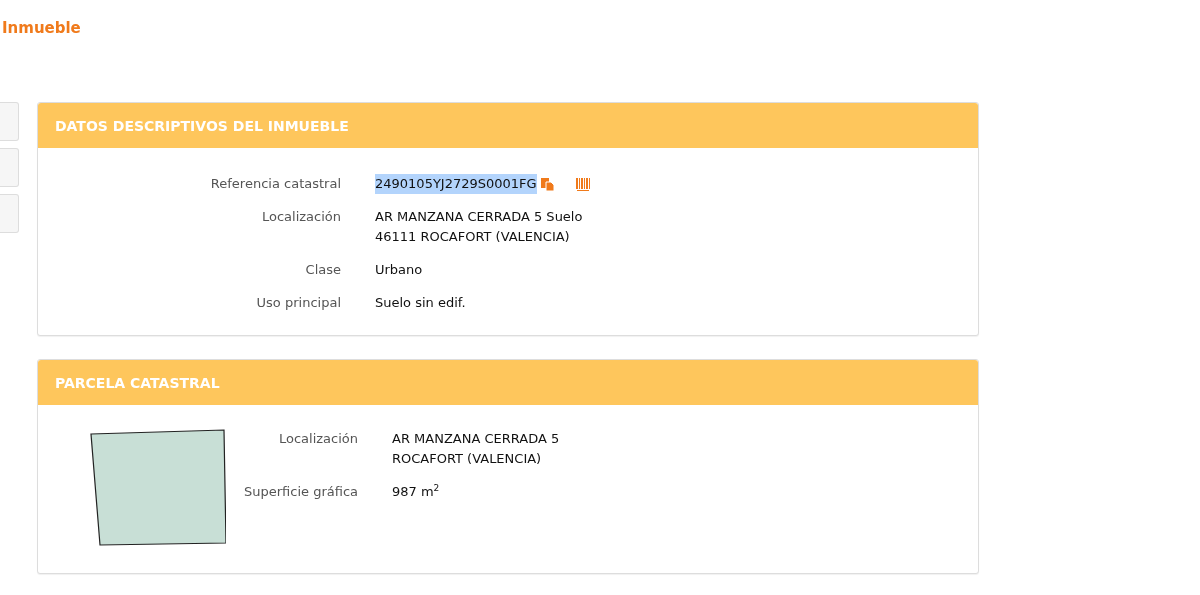  What do you see at coordinates (41, 28) in the screenshot?
I see `page-title: Inmueble` at bounding box center [41, 28].